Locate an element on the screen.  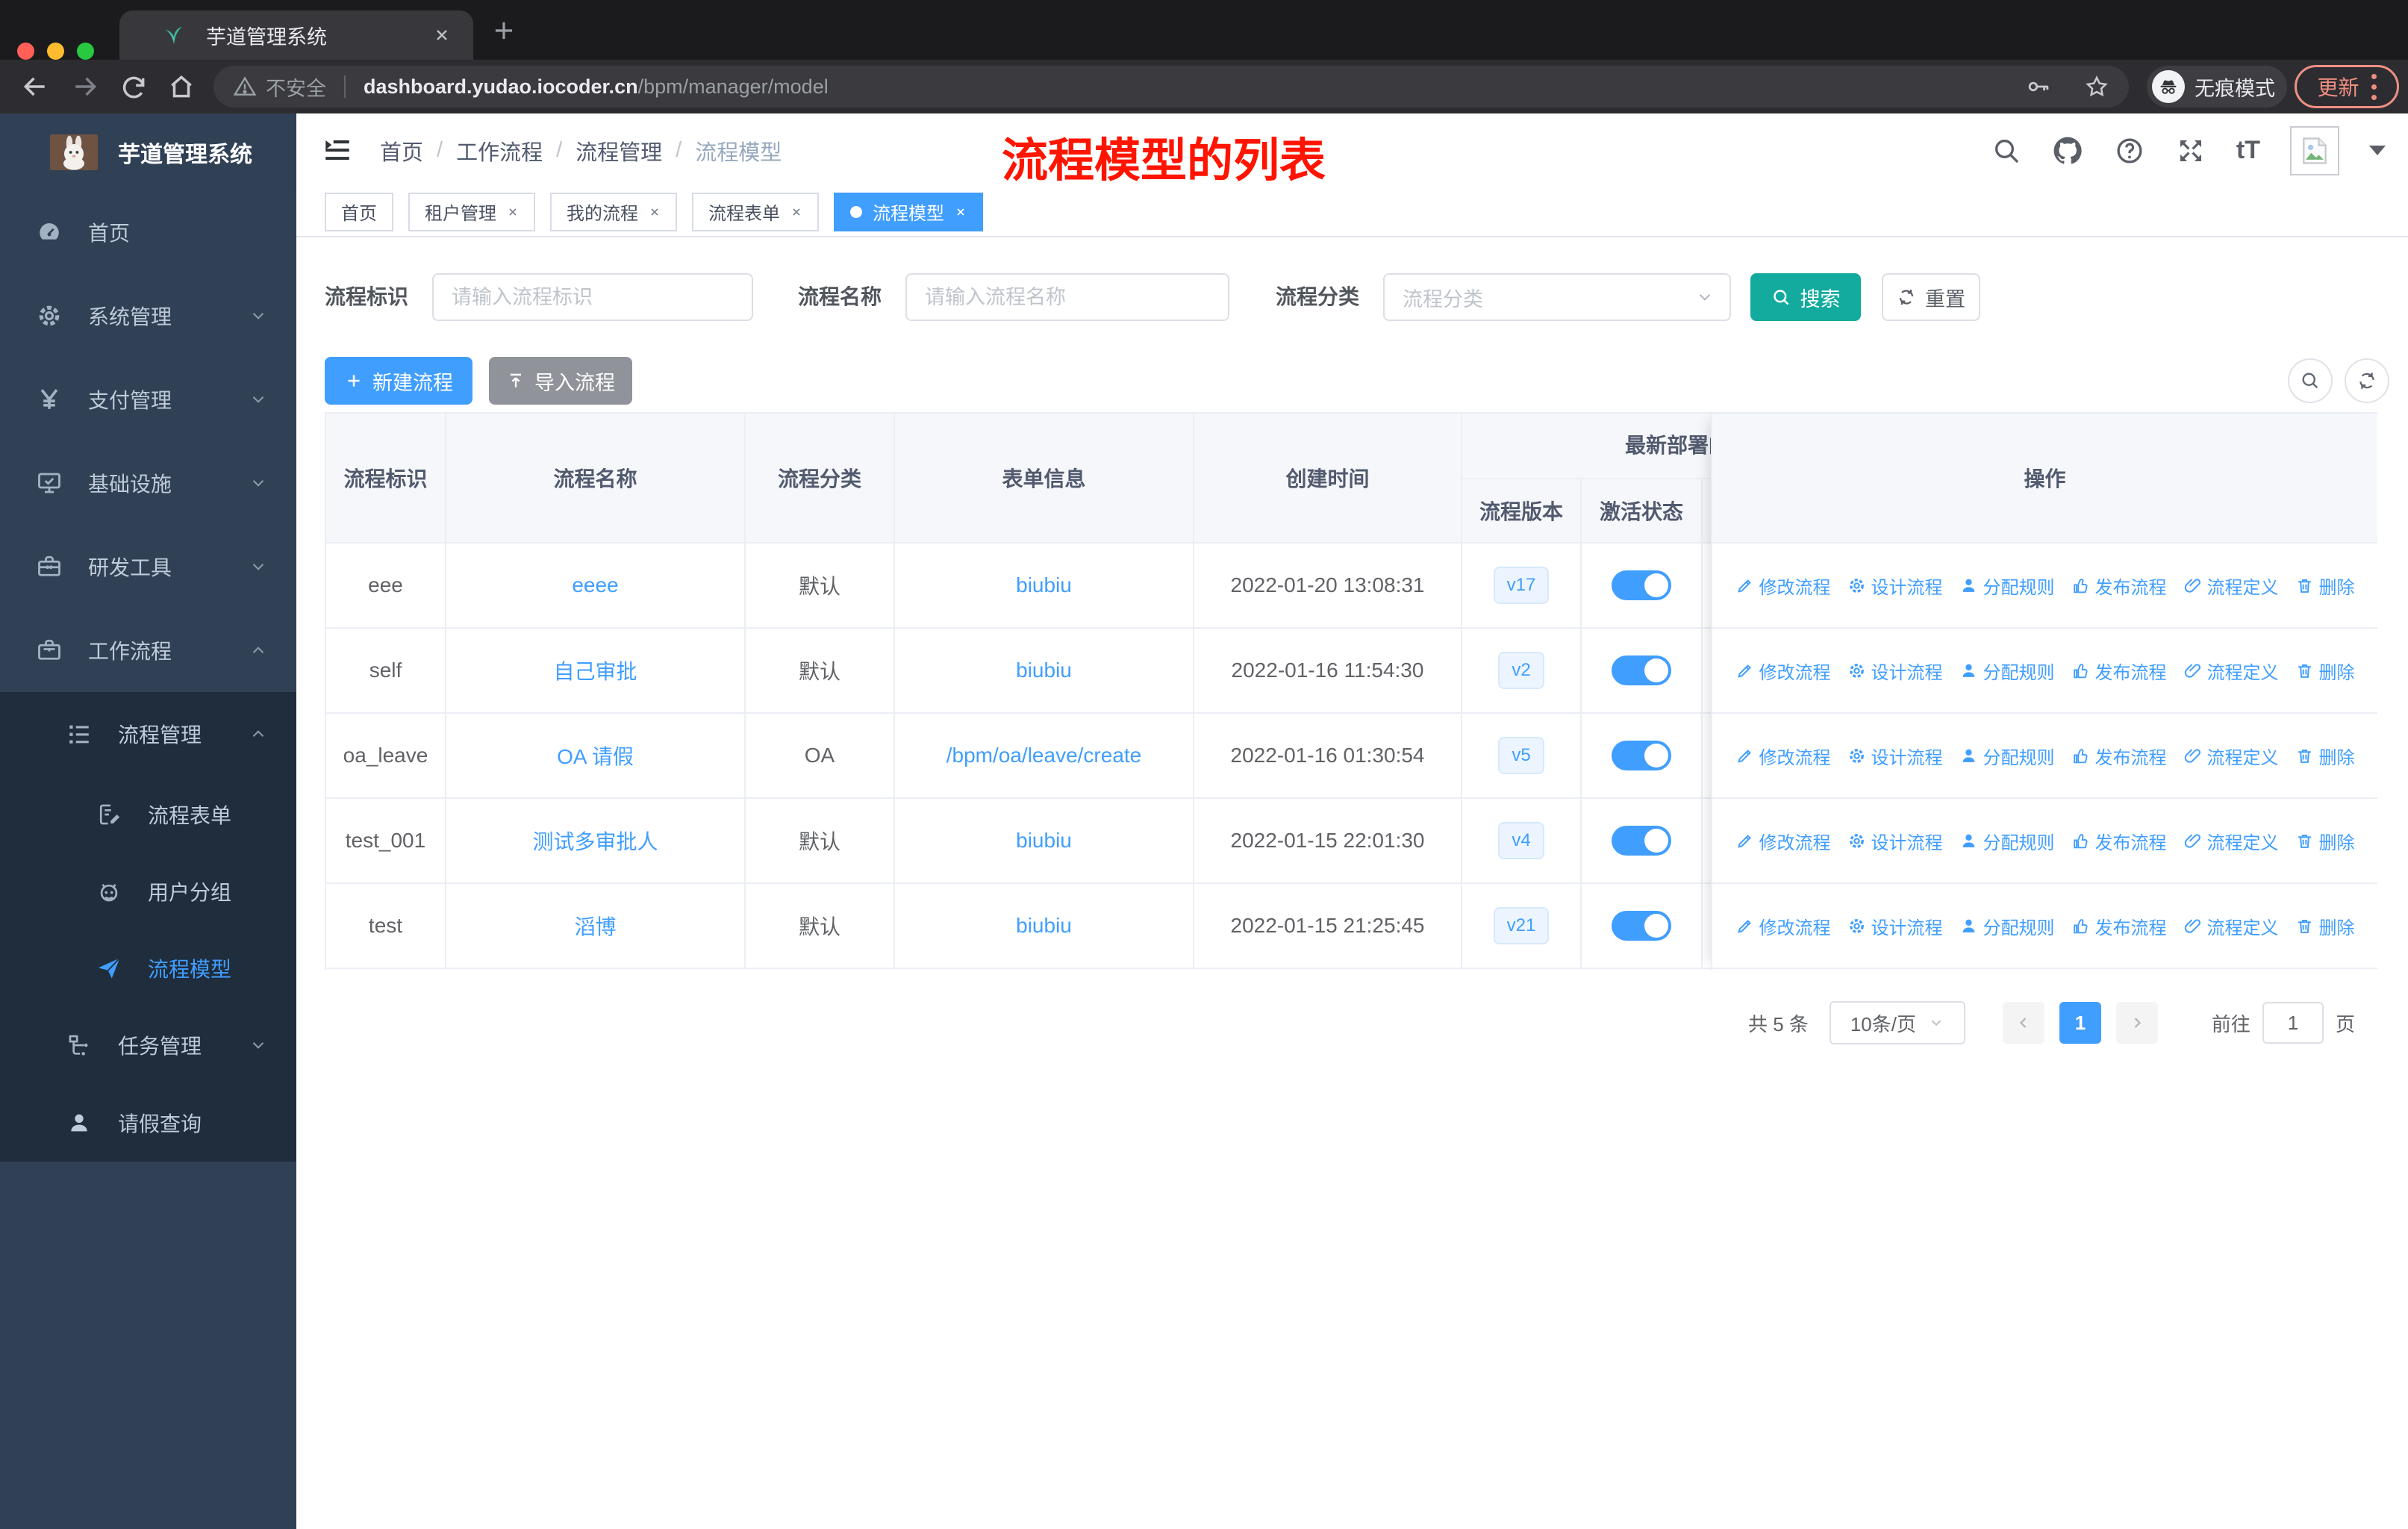
version-badge: v5 is located at coordinates (1521, 755).